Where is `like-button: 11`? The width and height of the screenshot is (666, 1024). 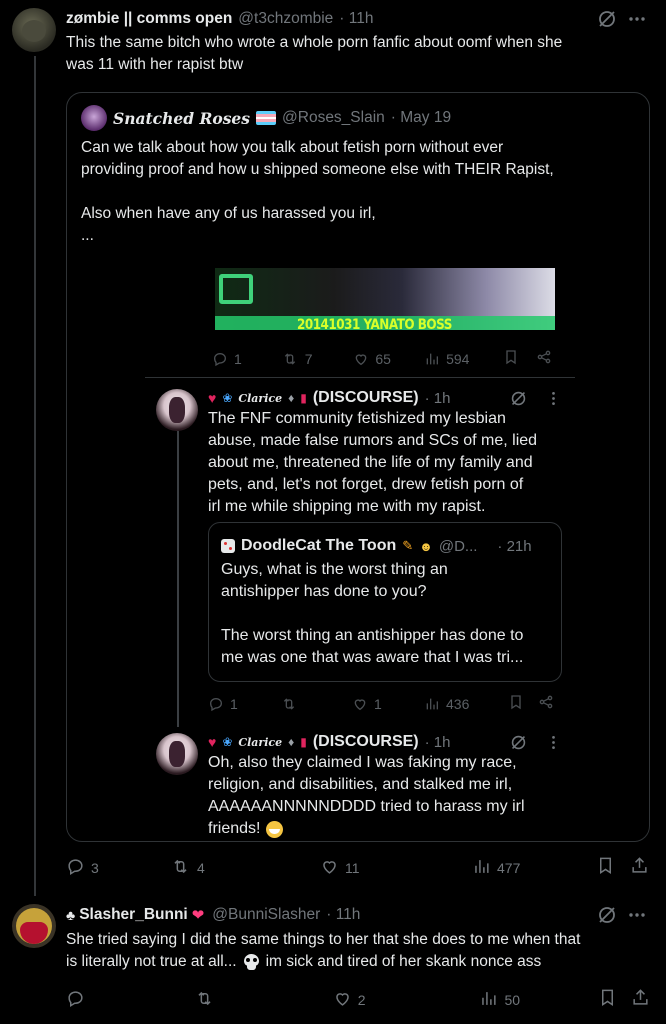
like-button: 11 is located at coordinates (379, 868).